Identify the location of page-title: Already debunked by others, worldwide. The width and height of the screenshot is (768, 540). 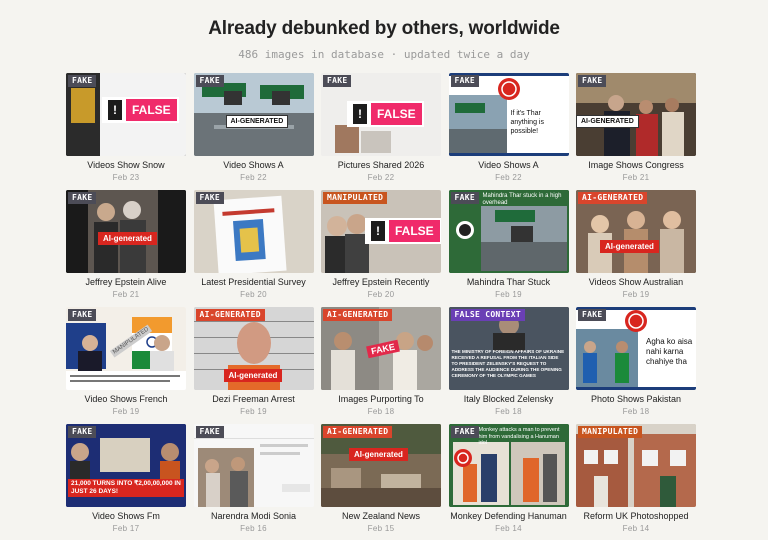
(384, 28).